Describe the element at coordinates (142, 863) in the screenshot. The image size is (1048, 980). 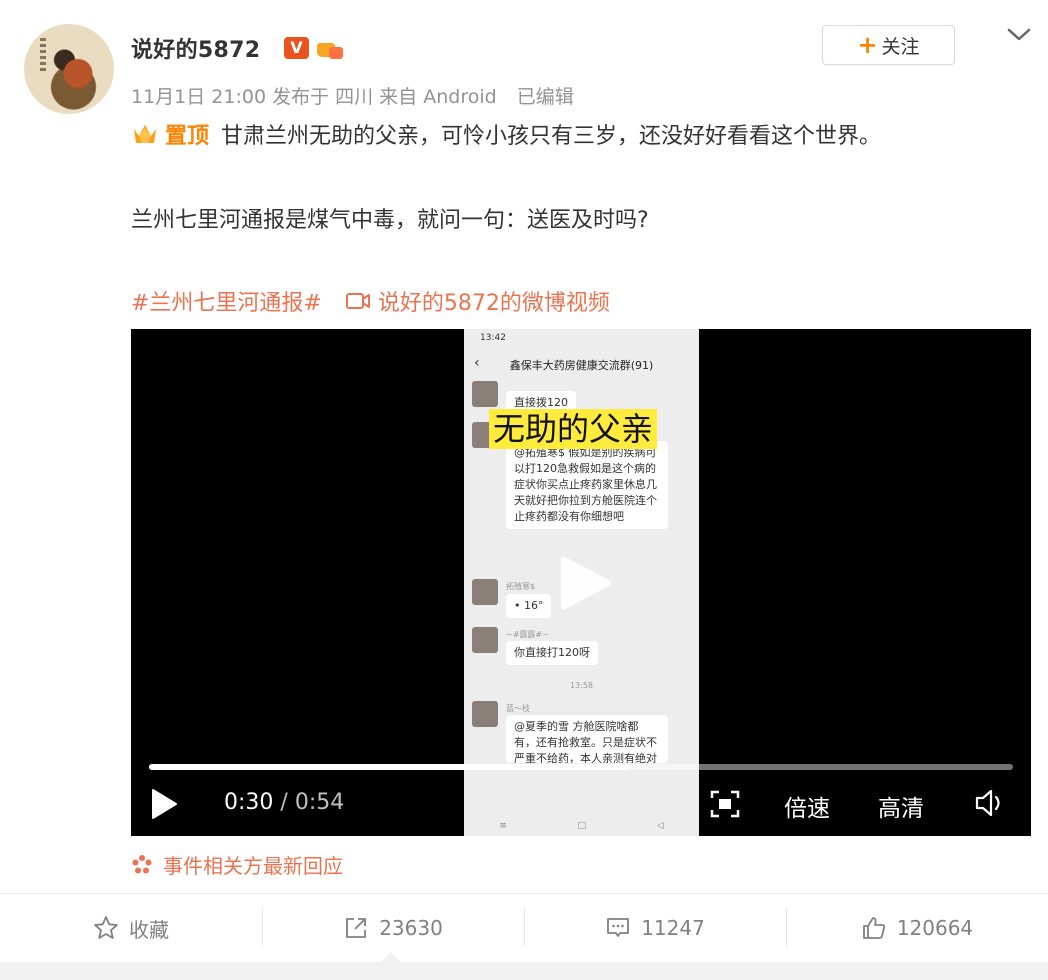
I see `event-icon` at that location.